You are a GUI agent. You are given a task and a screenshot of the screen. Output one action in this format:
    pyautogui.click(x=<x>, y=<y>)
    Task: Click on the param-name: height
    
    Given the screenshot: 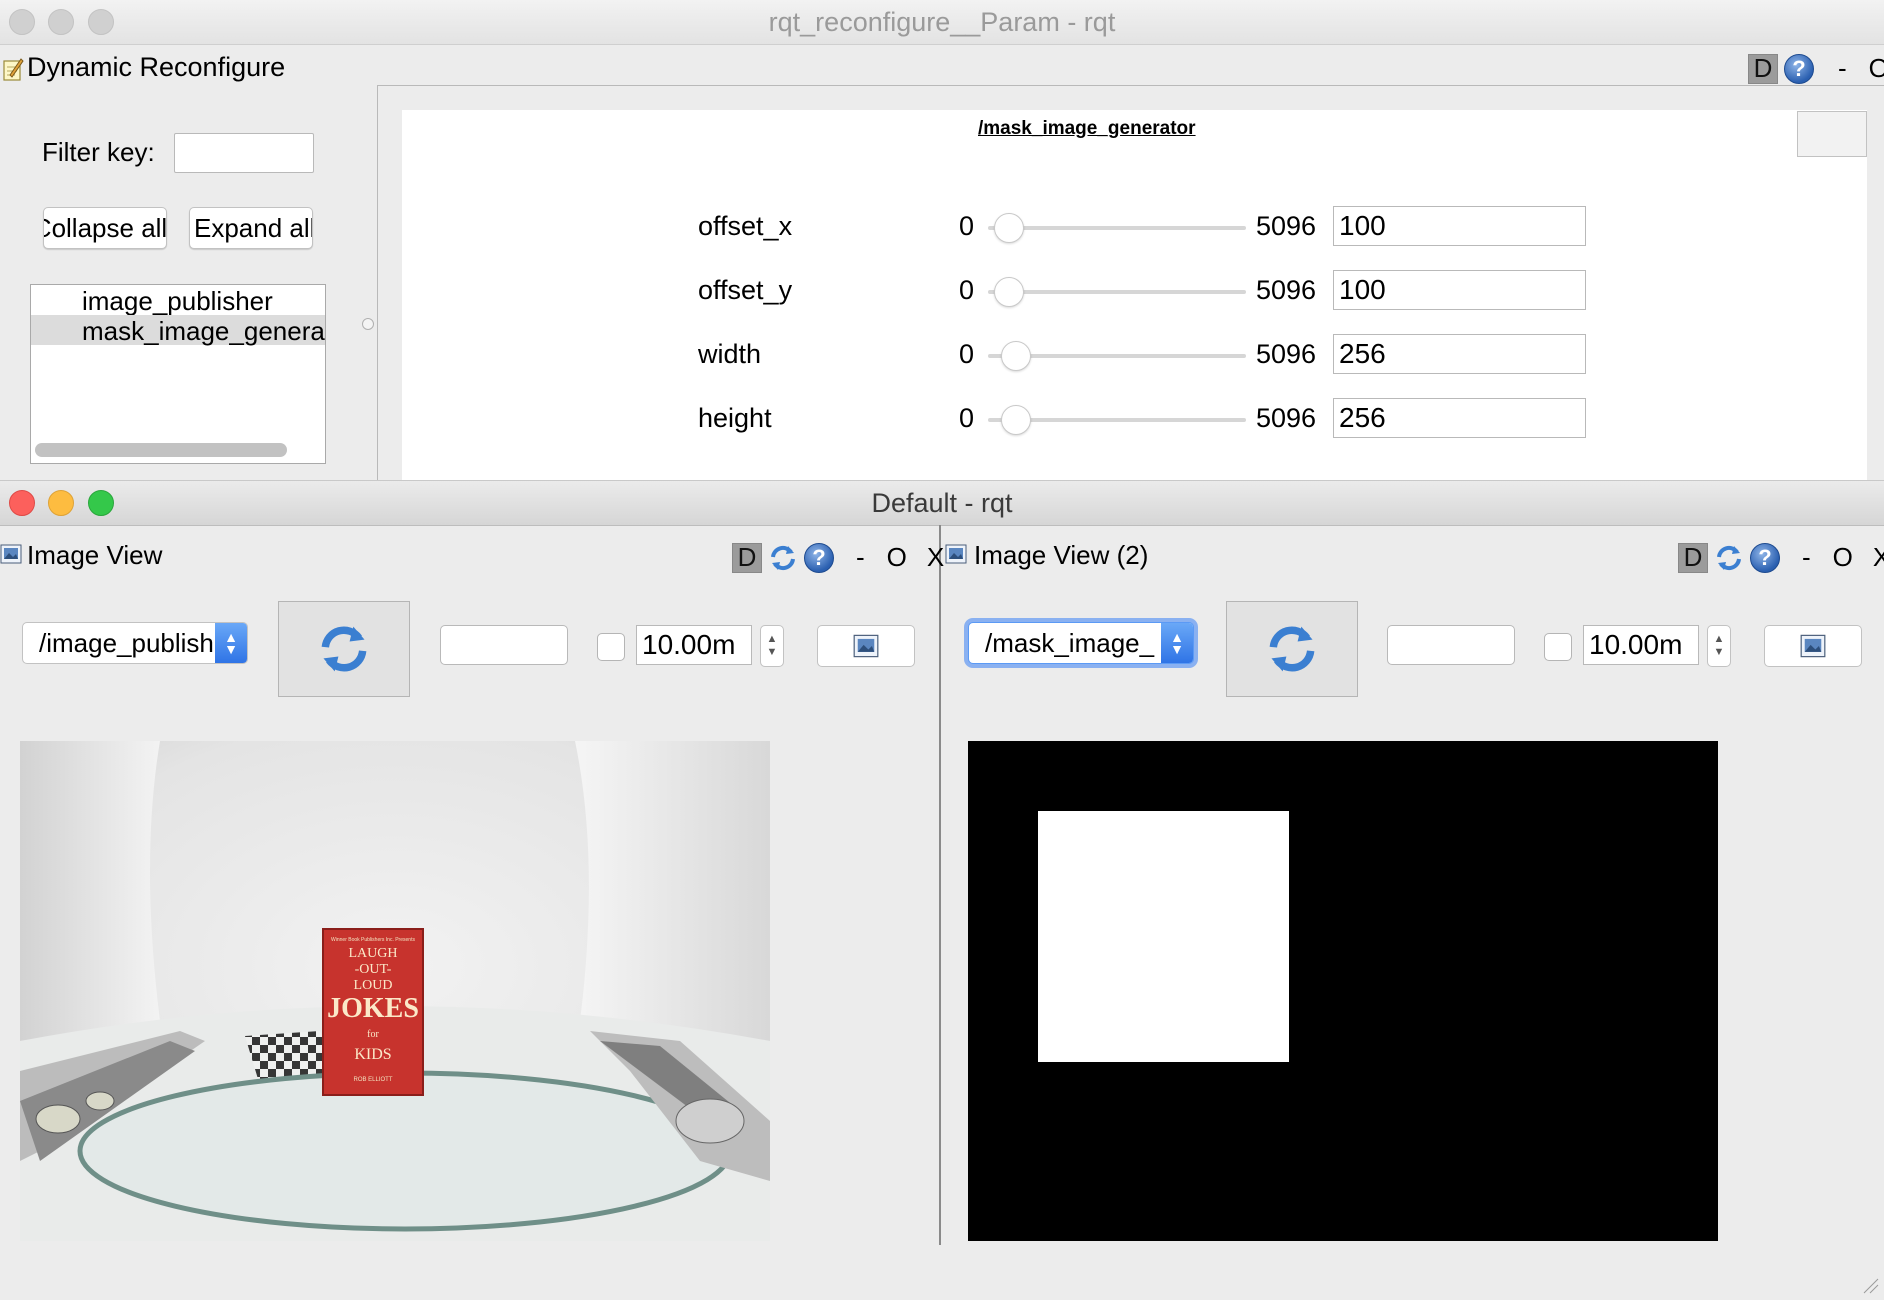 What is the action you would take?
    pyautogui.click(x=735, y=418)
    